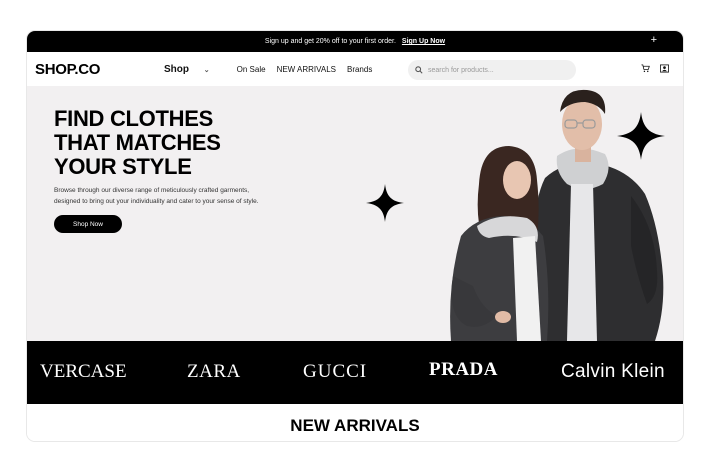 The height and width of the screenshot is (475, 712). What do you see at coordinates (206, 70) in the screenshot?
I see `chevron-down-icon: ⌄` at bounding box center [206, 70].